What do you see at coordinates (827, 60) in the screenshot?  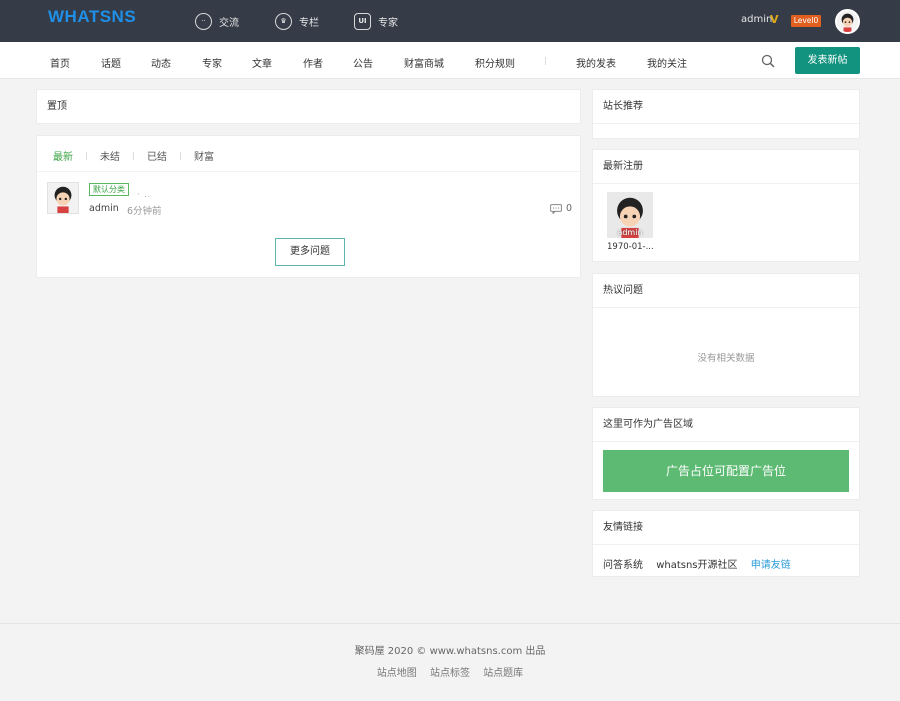 I see `post-new-button: 发表新帖` at bounding box center [827, 60].